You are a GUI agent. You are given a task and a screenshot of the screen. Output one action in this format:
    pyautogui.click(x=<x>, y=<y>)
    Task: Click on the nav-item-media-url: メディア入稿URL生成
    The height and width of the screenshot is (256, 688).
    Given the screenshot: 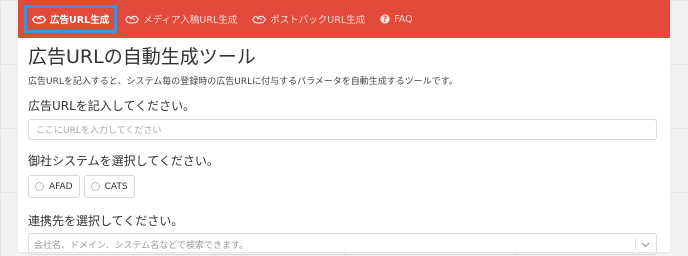 What is the action you would take?
    pyautogui.click(x=181, y=19)
    